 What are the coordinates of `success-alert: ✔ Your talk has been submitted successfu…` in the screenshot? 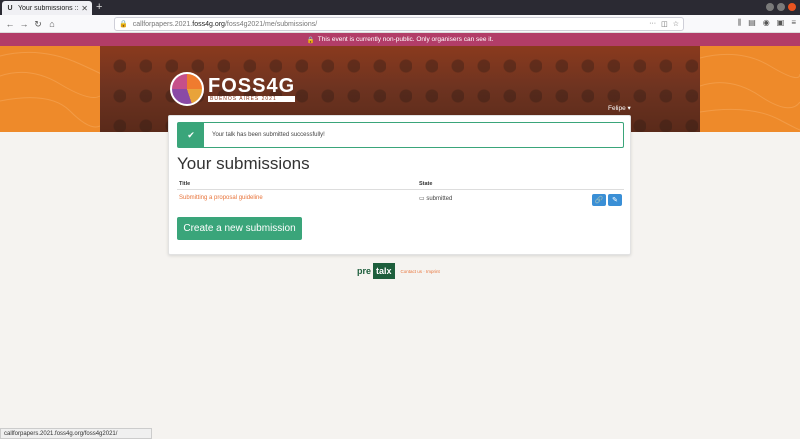 It's located at (400, 135).